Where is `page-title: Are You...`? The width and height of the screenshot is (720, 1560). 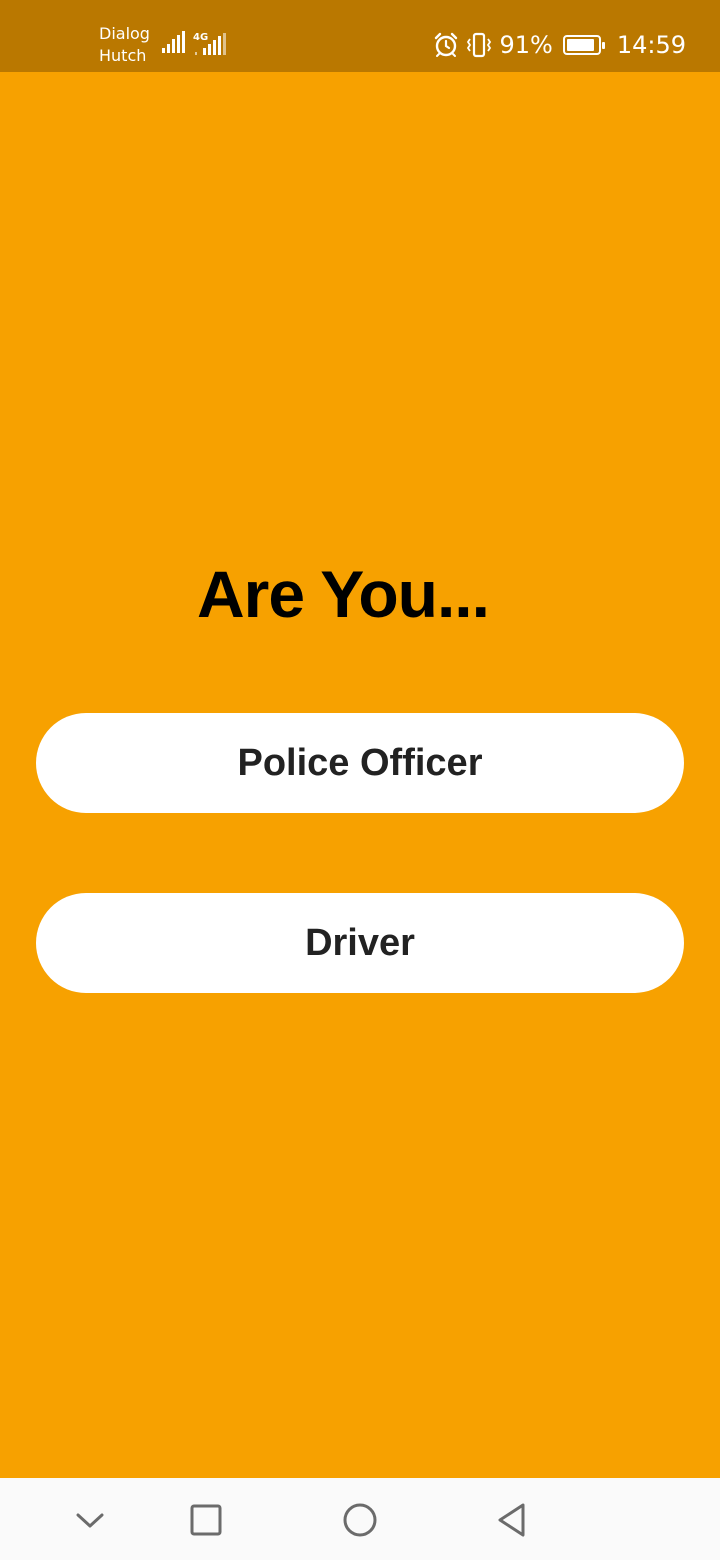 page-title: Are You... is located at coordinates (343, 594).